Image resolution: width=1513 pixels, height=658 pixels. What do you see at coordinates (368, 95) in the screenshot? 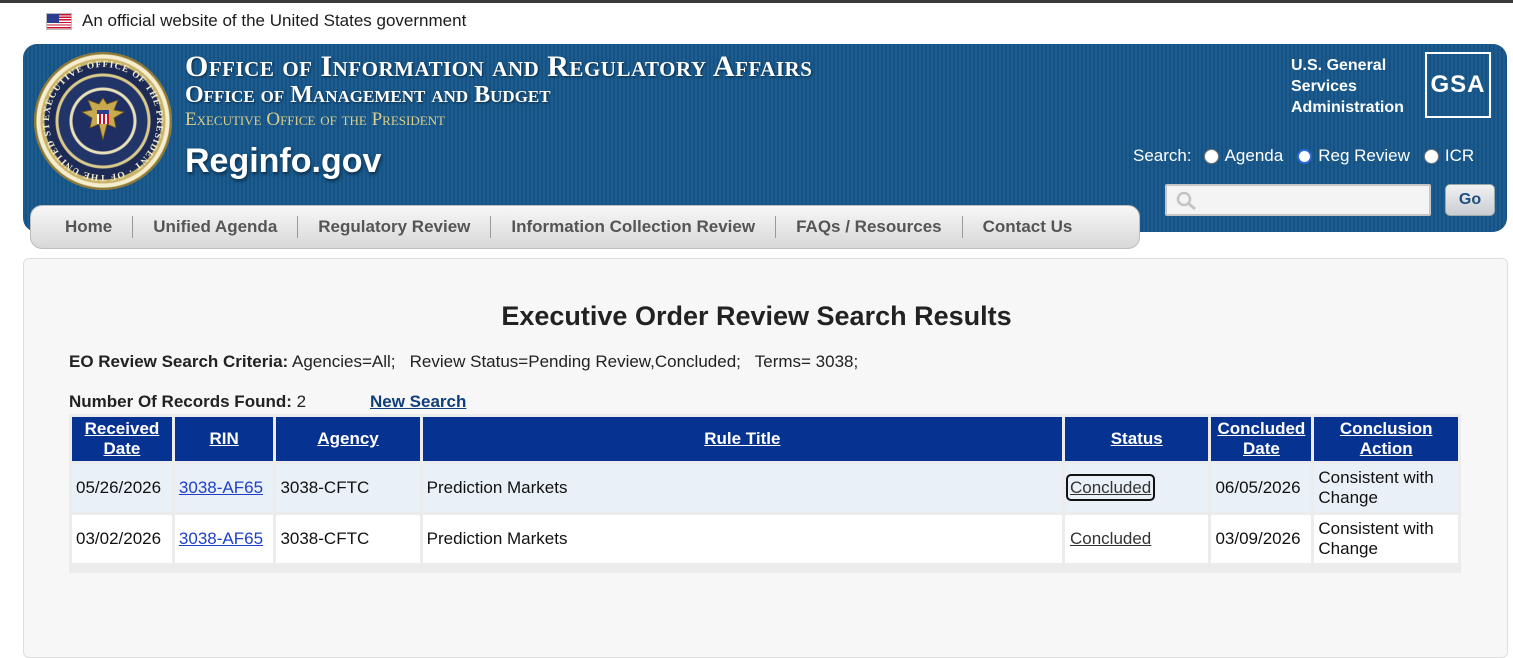
I see `org-title-line2: Office of Management and Budget` at bounding box center [368, 95].